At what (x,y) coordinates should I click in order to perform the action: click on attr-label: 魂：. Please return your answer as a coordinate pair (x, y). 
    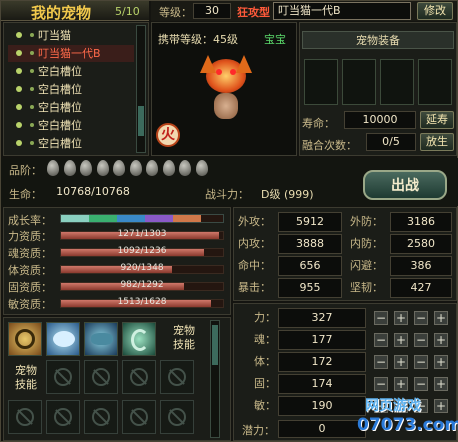
    Looking at the image, I should click on (265, 339).